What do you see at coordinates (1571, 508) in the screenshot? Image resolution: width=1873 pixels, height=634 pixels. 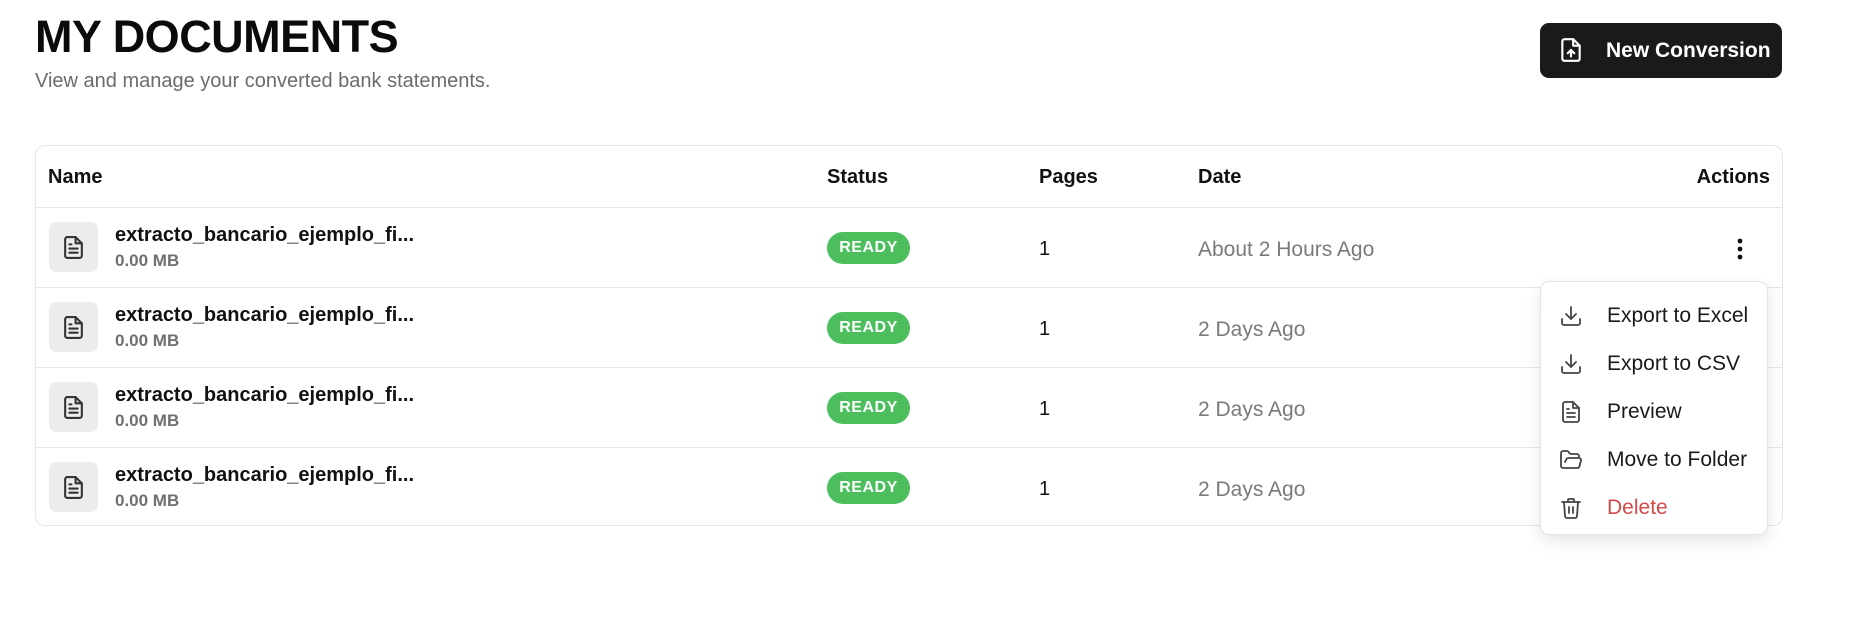 I see `trash-icon` at bounding box center [1571, 508].